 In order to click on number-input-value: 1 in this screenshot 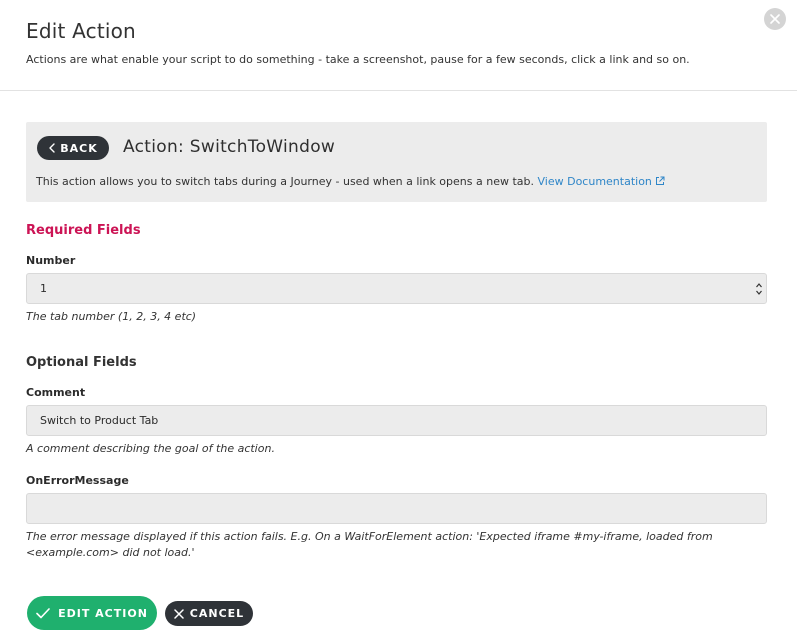, I will do `click(43, 288)`.